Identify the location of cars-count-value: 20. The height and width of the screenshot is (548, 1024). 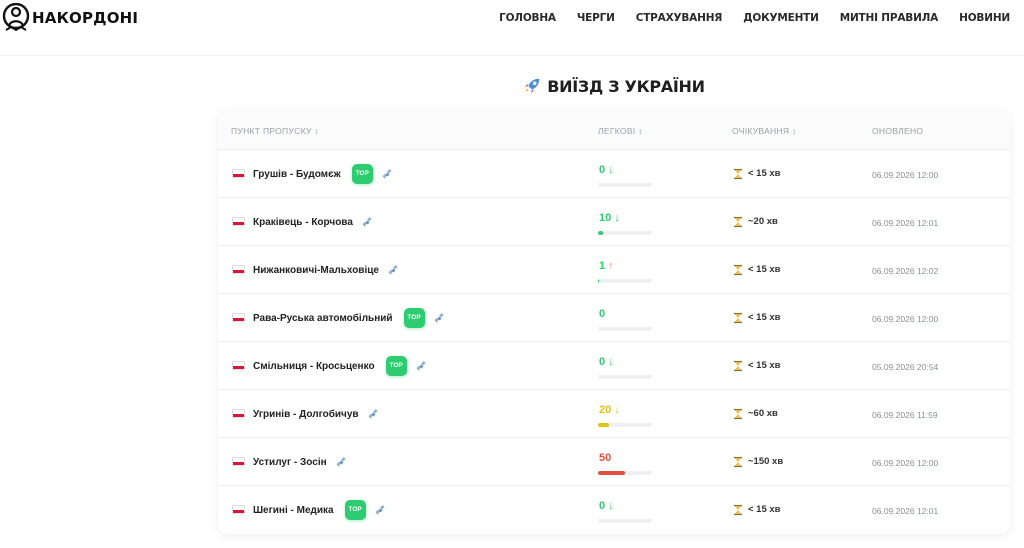
(605, 410).